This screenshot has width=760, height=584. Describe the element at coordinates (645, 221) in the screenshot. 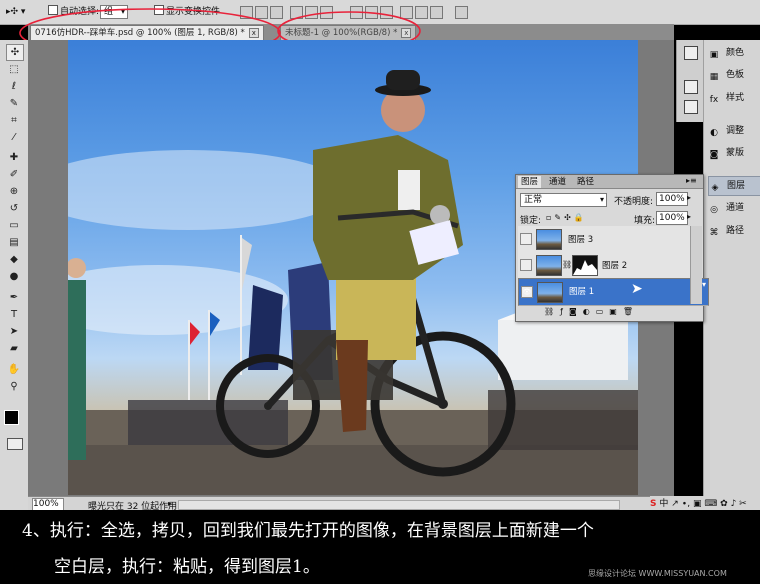

I see `fill-label: 填充:` at that location.